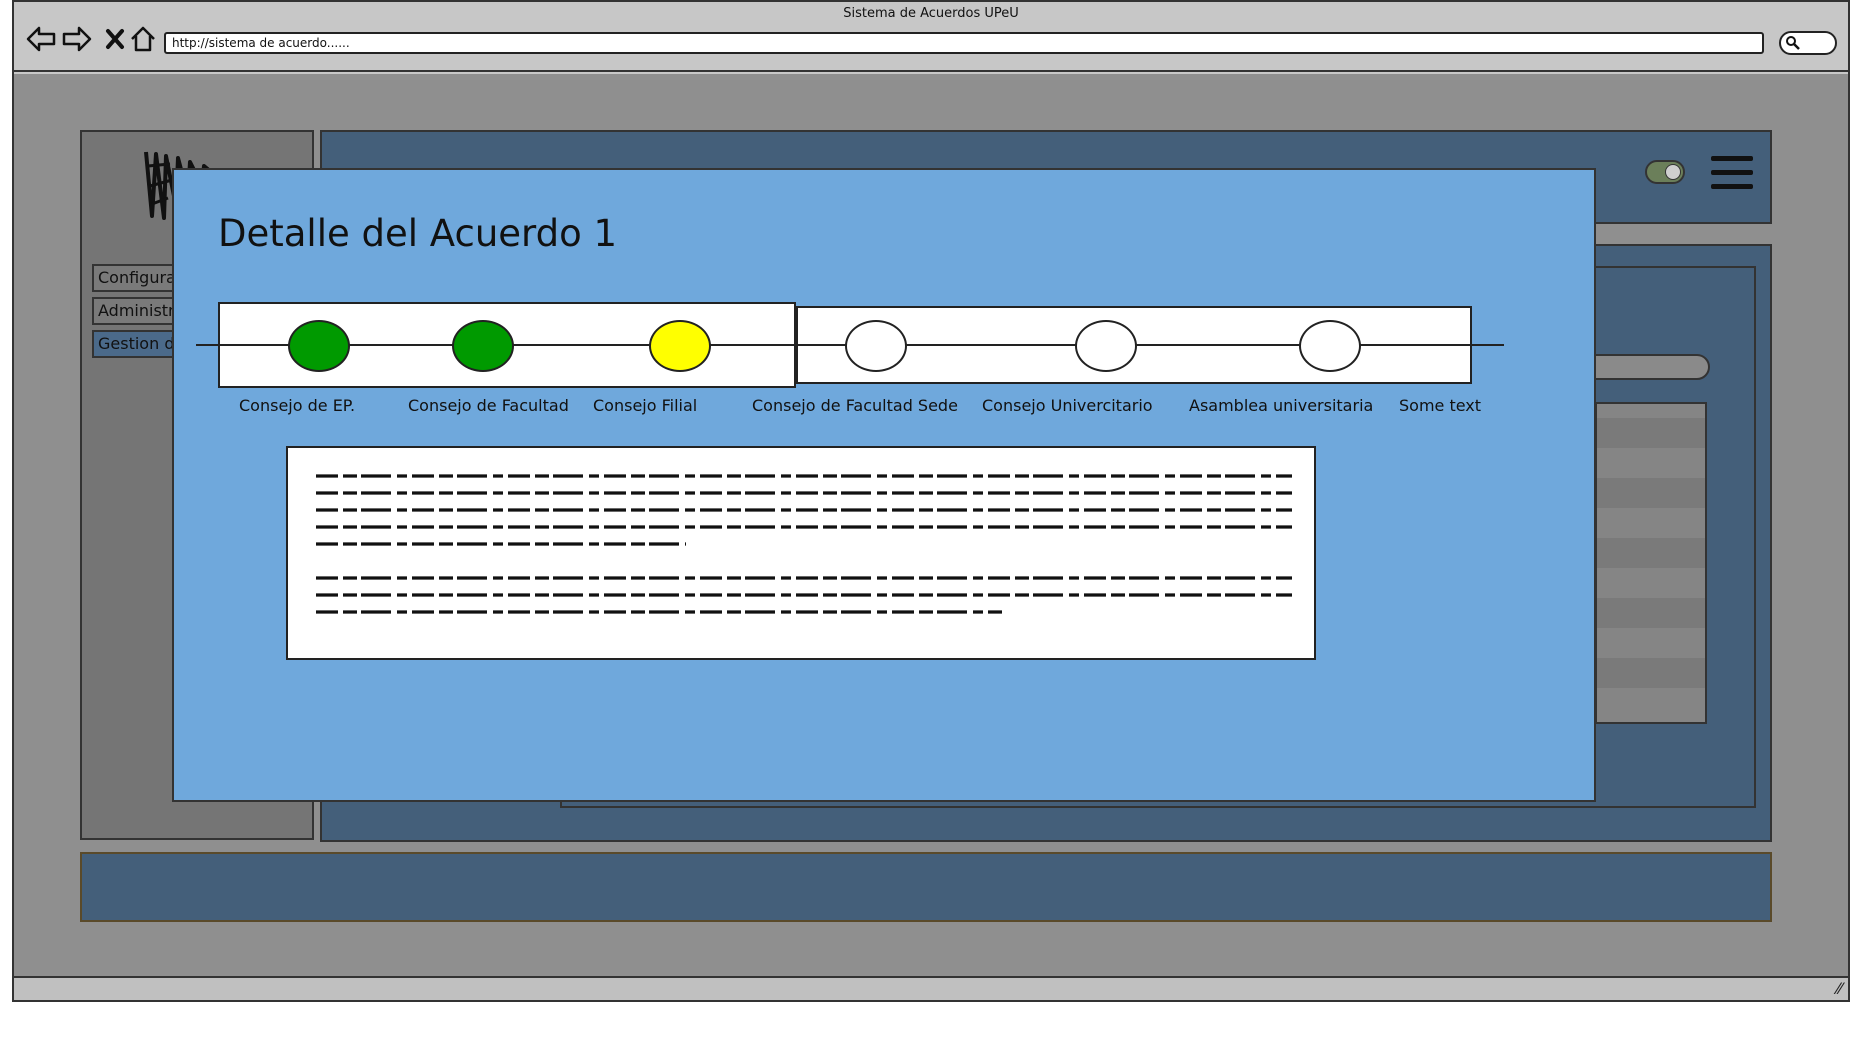 Image resolution: width=1852 pixels, height=1053 pixels. What do you see at coordinates (418, 233) in the screenshot?
I see `modal-title: Detalle del Acuerdo 1` at bounding box center [418, 233].